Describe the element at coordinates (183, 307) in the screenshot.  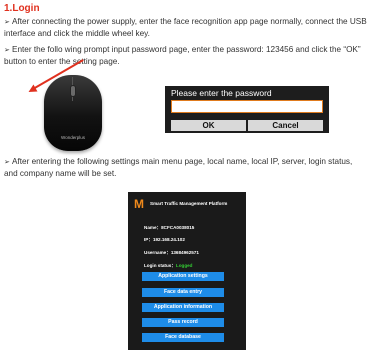
I see `application-information-button: Application information` at that location.